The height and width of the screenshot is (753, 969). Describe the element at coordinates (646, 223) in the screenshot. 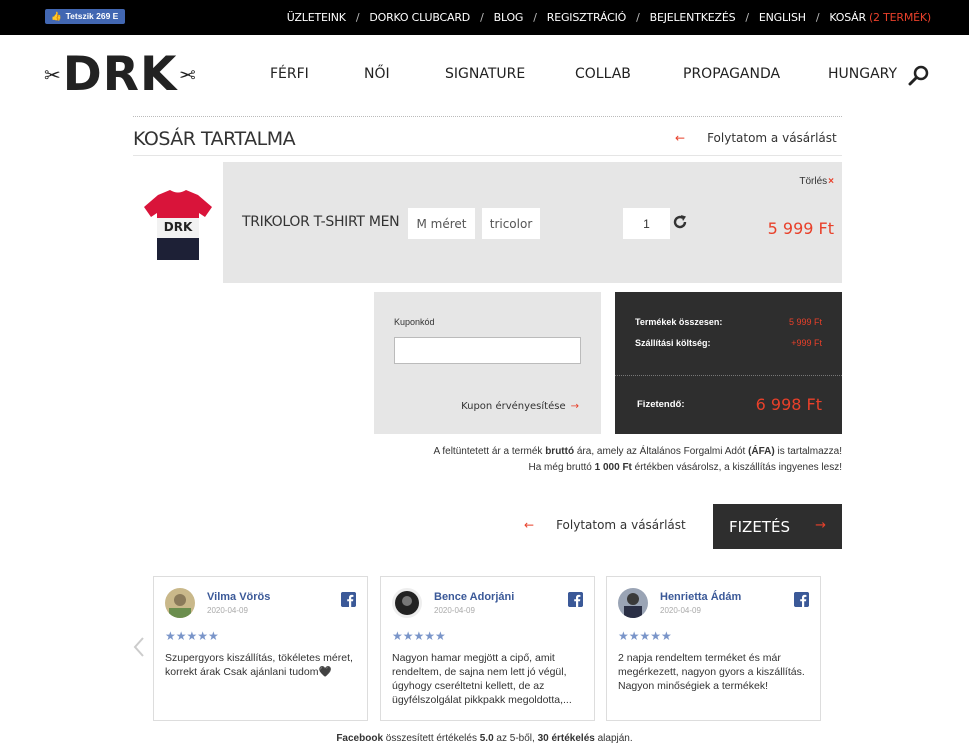

I see `quantity-input` at that location.